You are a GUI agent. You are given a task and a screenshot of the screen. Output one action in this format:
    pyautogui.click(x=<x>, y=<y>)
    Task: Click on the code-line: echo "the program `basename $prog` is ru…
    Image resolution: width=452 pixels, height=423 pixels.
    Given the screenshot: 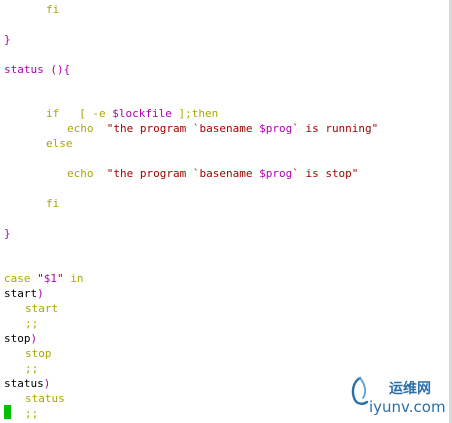 What is the action you would take?
    pyautogui.click(x=222, y=128)
    